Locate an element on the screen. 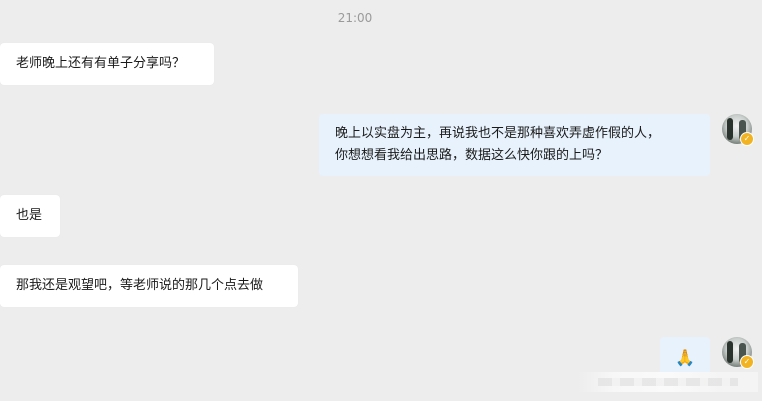 The width and height of the screenshot is (762, 401). incoming-message-bubble: 也是 is located at coordinates (30, 216).